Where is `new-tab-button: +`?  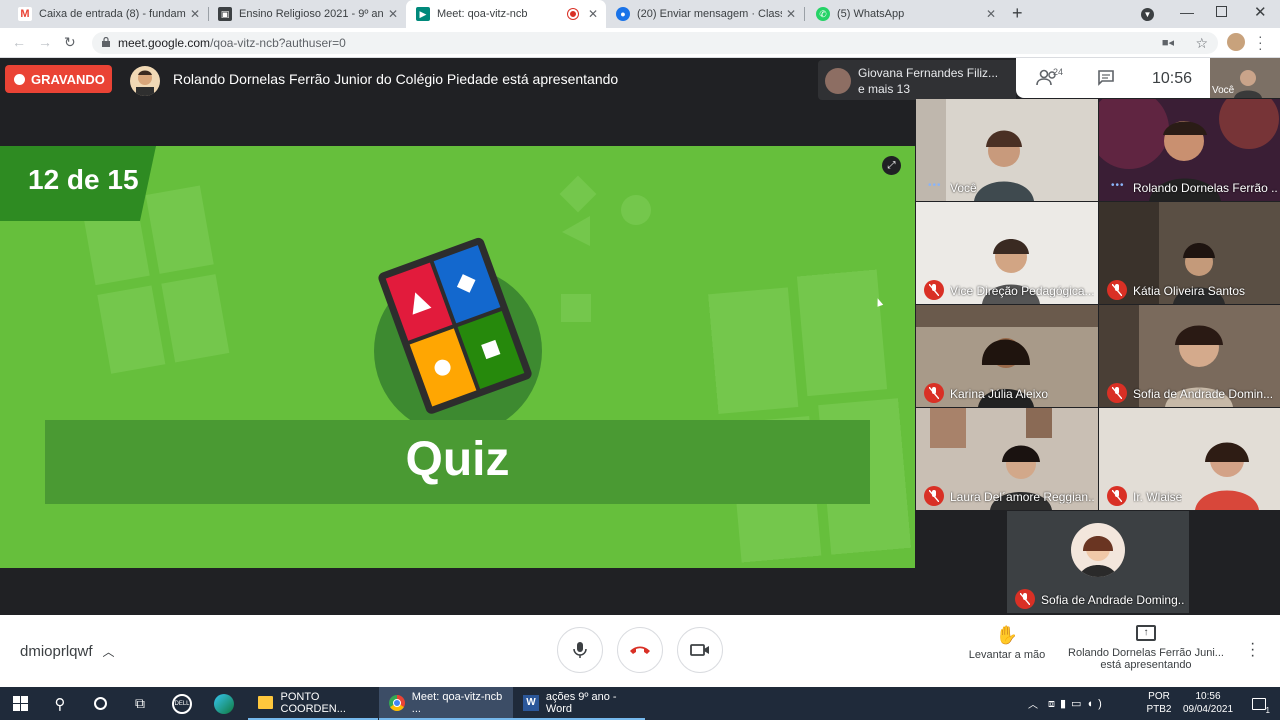 new-tab-button: + is located at coordinates (1017, 13).